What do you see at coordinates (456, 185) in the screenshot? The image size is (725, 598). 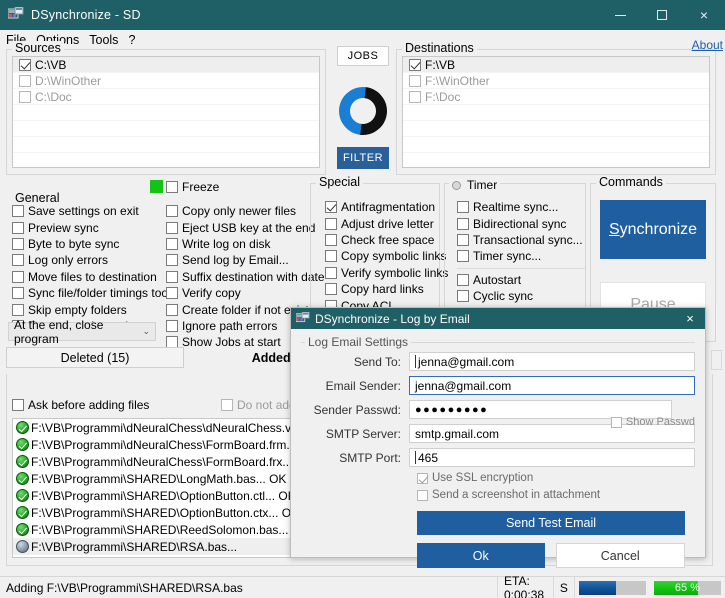 I see `timer-radio` at bounding box center [456, 185].